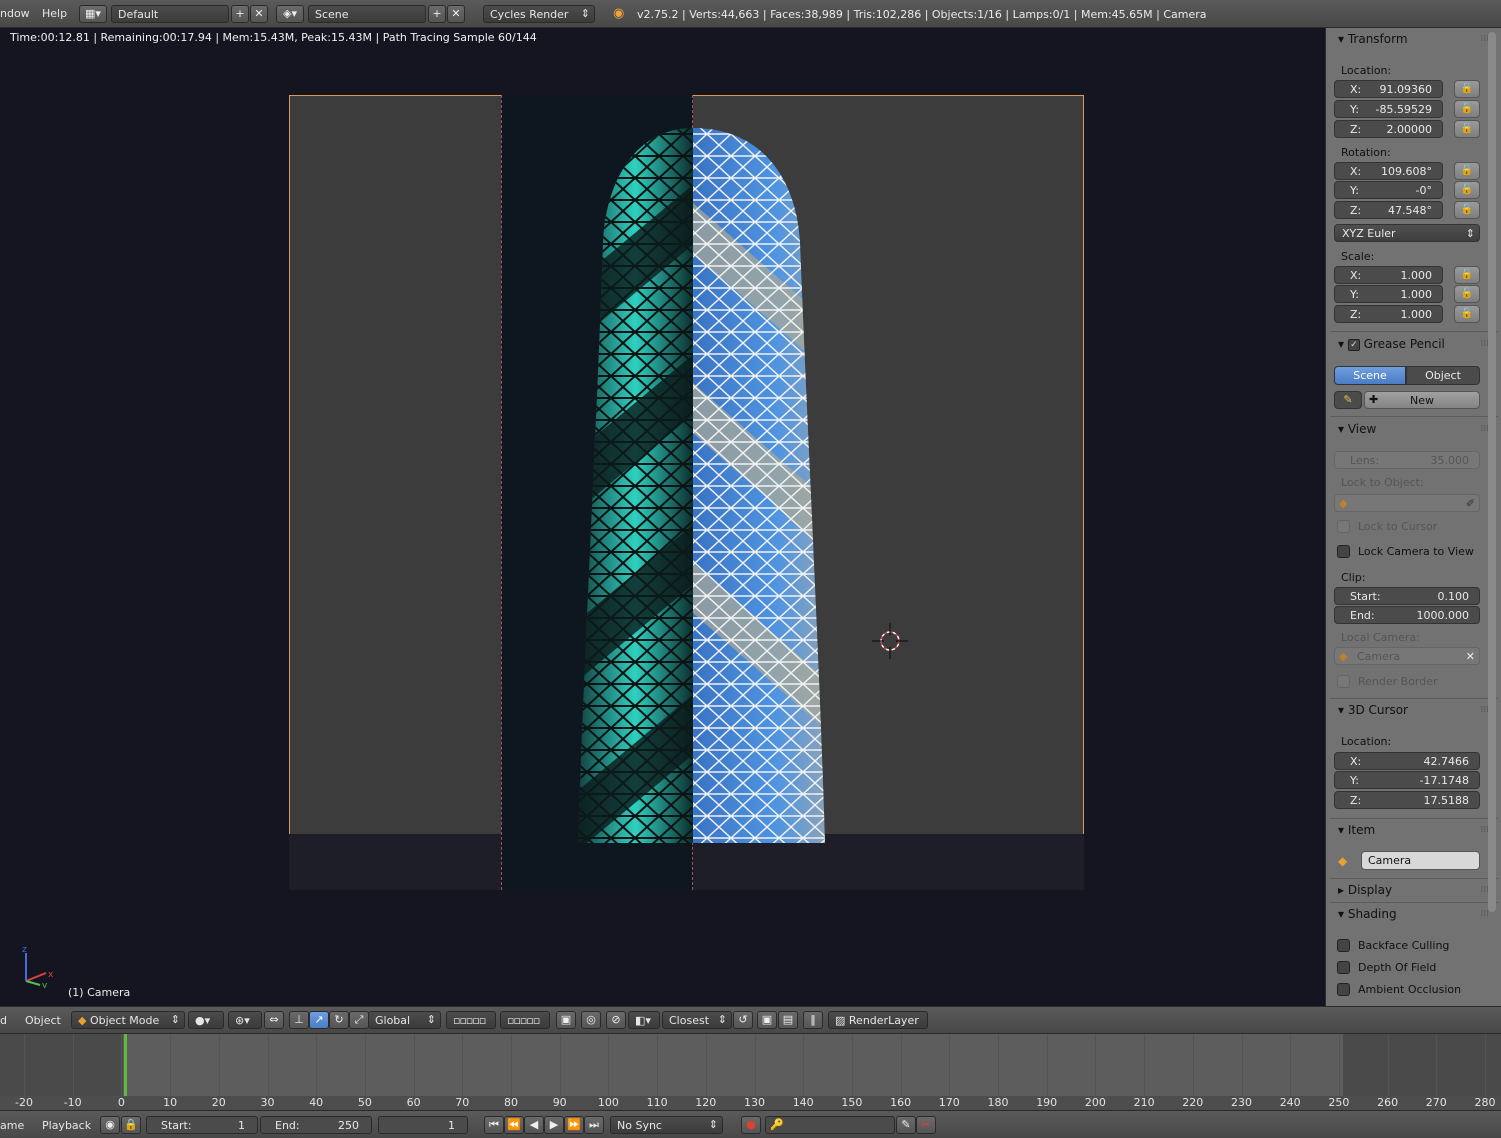  Describe the element at coordinates (423, 1125) in the screenshot. I see `current-frame-field: 1` at that location.